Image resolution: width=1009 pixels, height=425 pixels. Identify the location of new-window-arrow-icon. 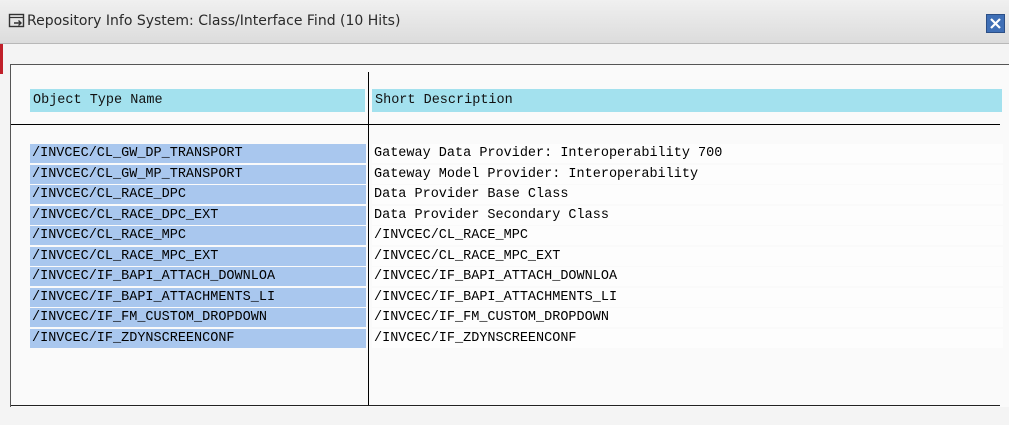
(17, 21).